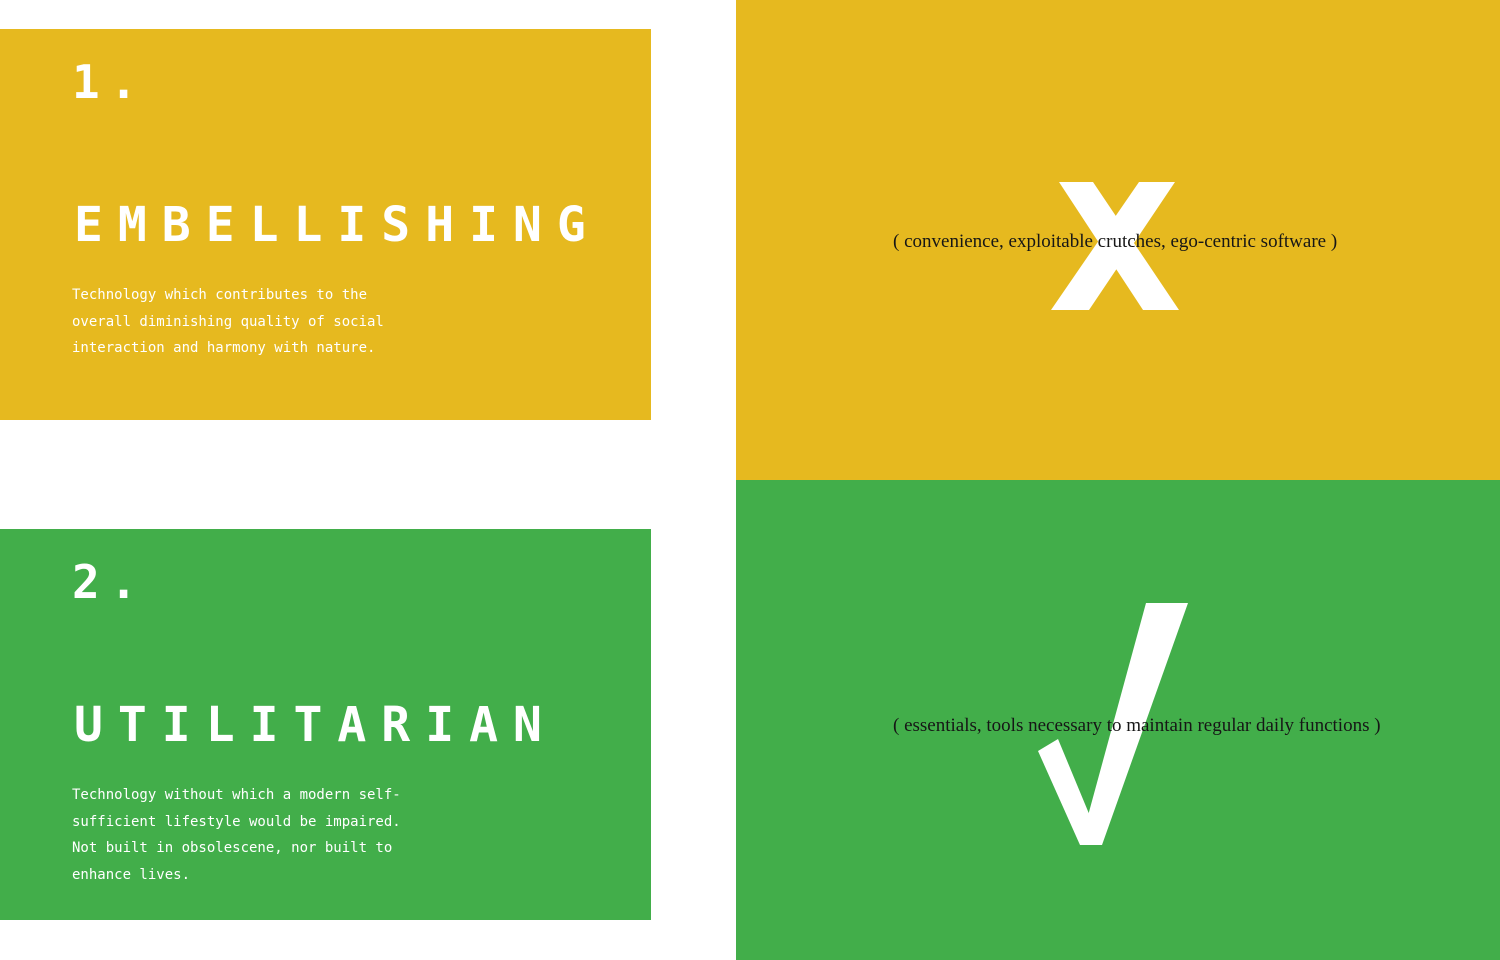  Describe the element at coordinates (337, 225) in the screenshot. I see `card-heading: EMBELLISHING` at that location.